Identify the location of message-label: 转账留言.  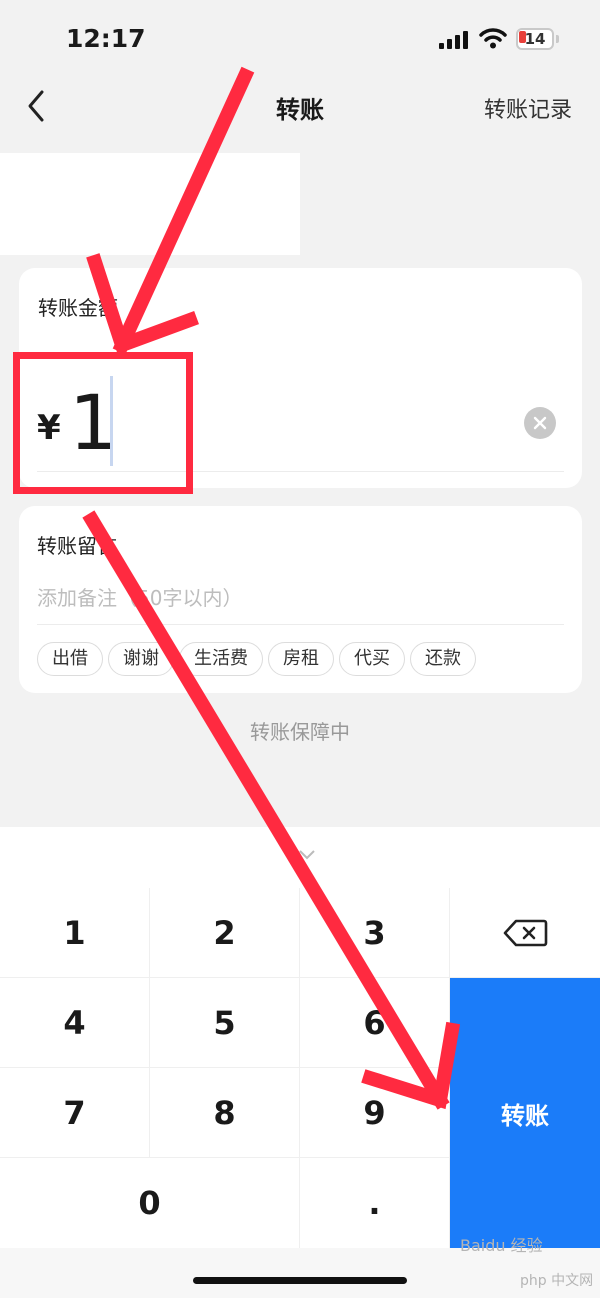
(77, 546).